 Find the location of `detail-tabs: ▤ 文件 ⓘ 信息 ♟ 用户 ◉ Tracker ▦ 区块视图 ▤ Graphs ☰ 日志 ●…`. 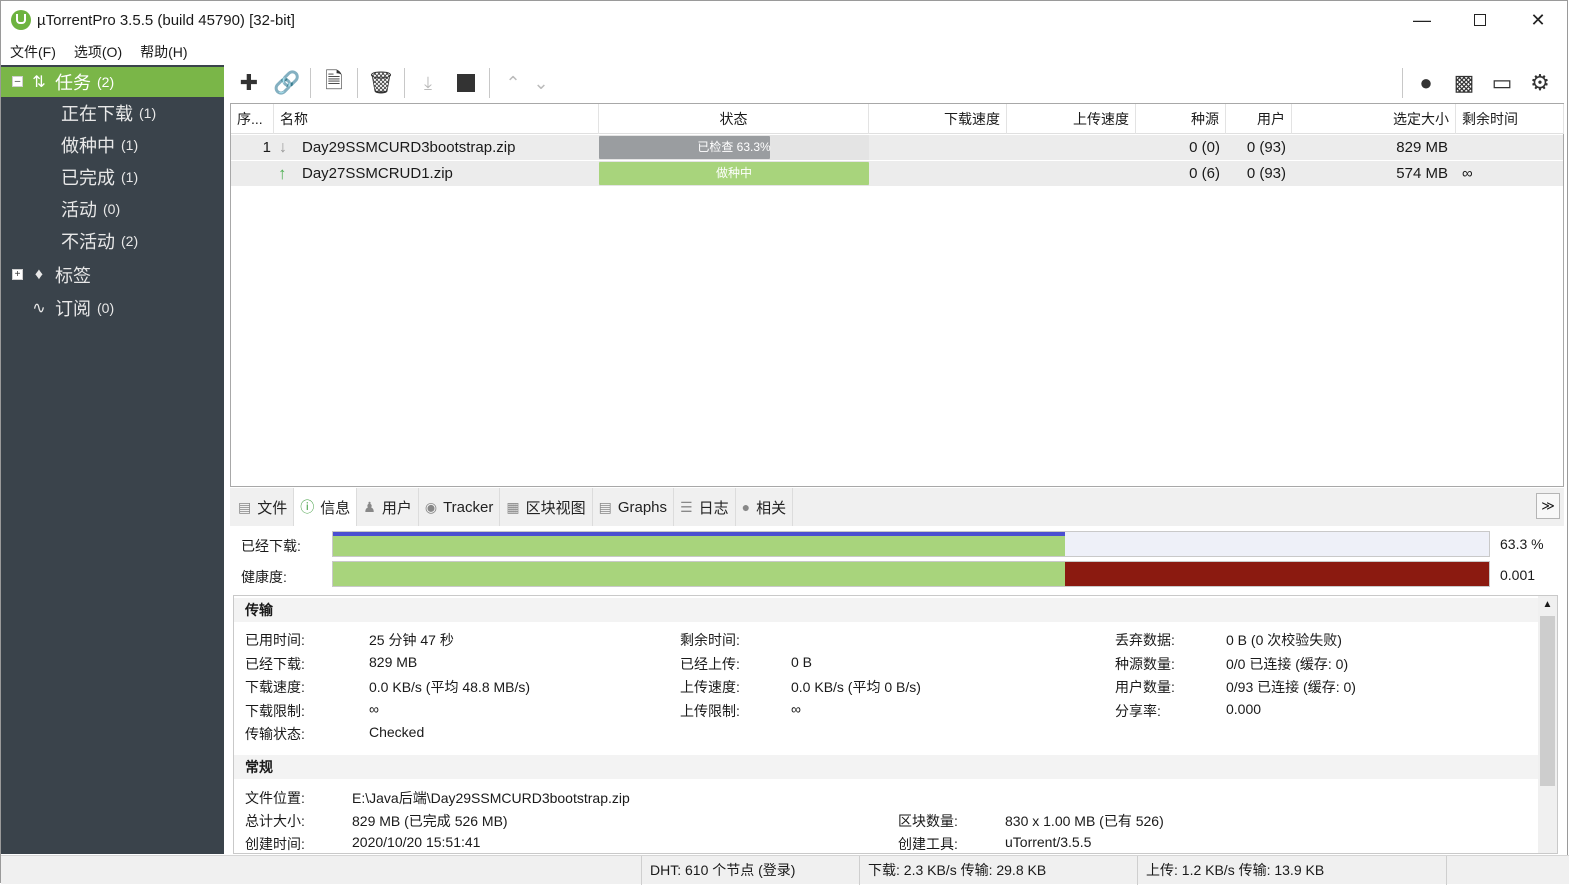

detail-tabs: ▤ 文件 ⓘ 信息 ♟ 用户 ◉ Tracker ▦ 区块视图 ▤ Graphs ☰ 日志 ●… is located at coordinates (897, 507).